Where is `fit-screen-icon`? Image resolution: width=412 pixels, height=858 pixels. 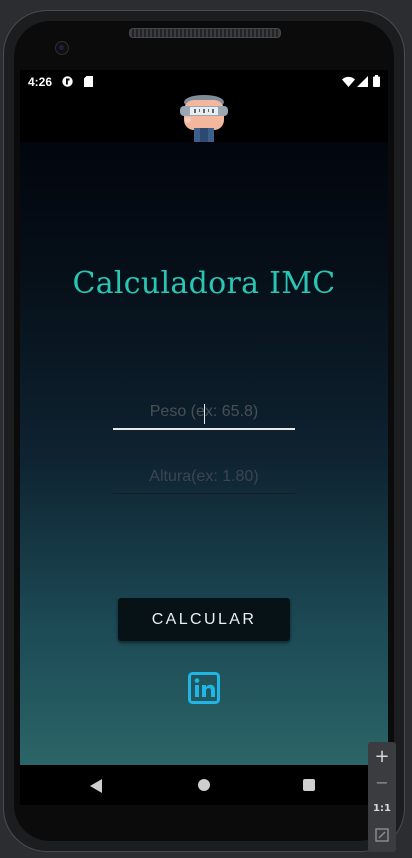 fit-screen-icon is located at coordinates (382, 835).